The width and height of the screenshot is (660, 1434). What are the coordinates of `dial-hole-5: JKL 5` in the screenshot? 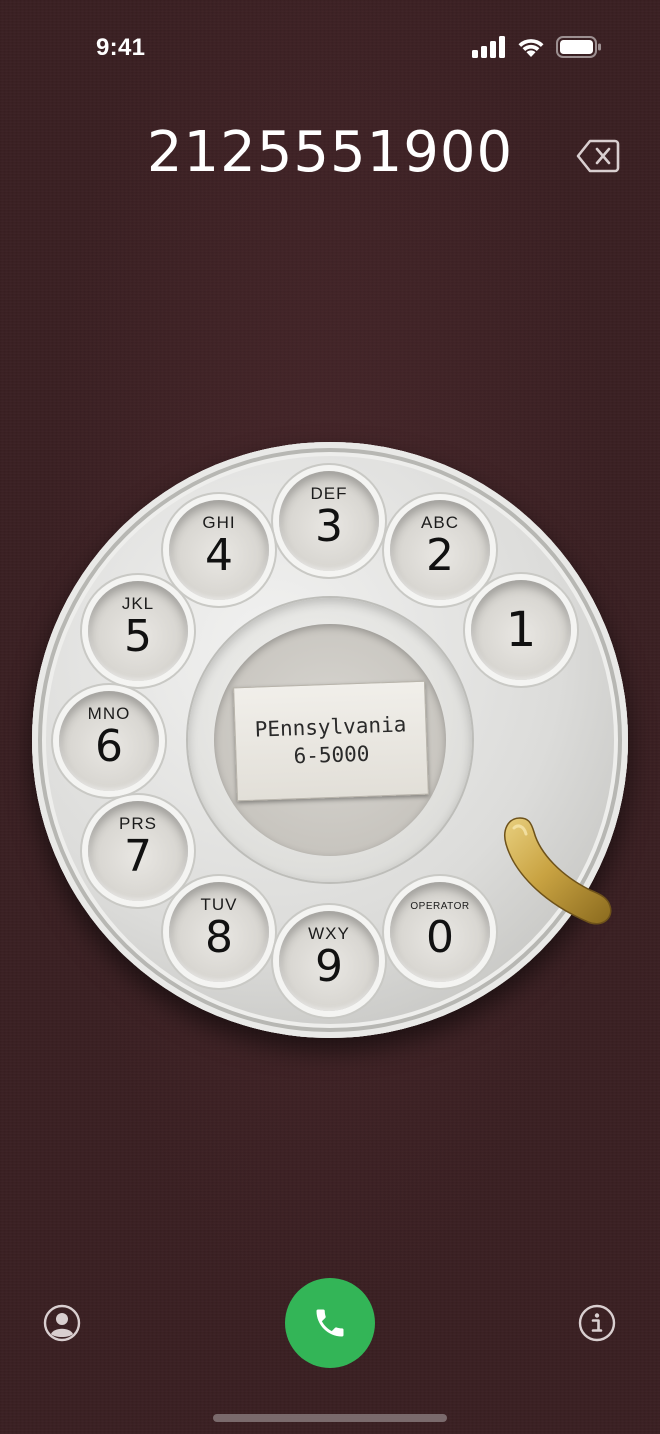 It's located at (138, 631).